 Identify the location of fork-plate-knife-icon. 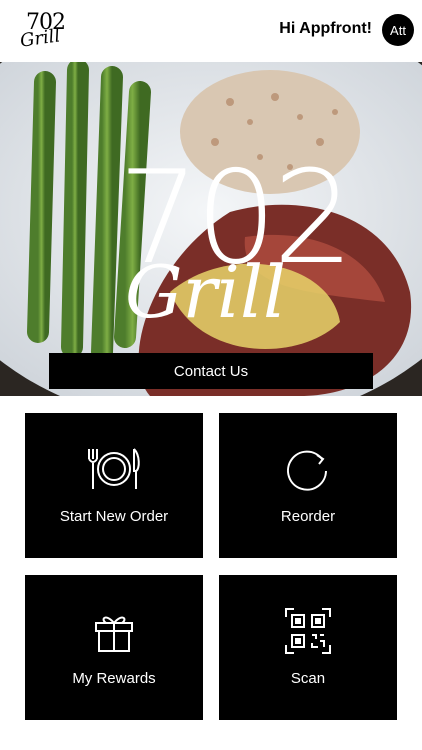
(114, 469).